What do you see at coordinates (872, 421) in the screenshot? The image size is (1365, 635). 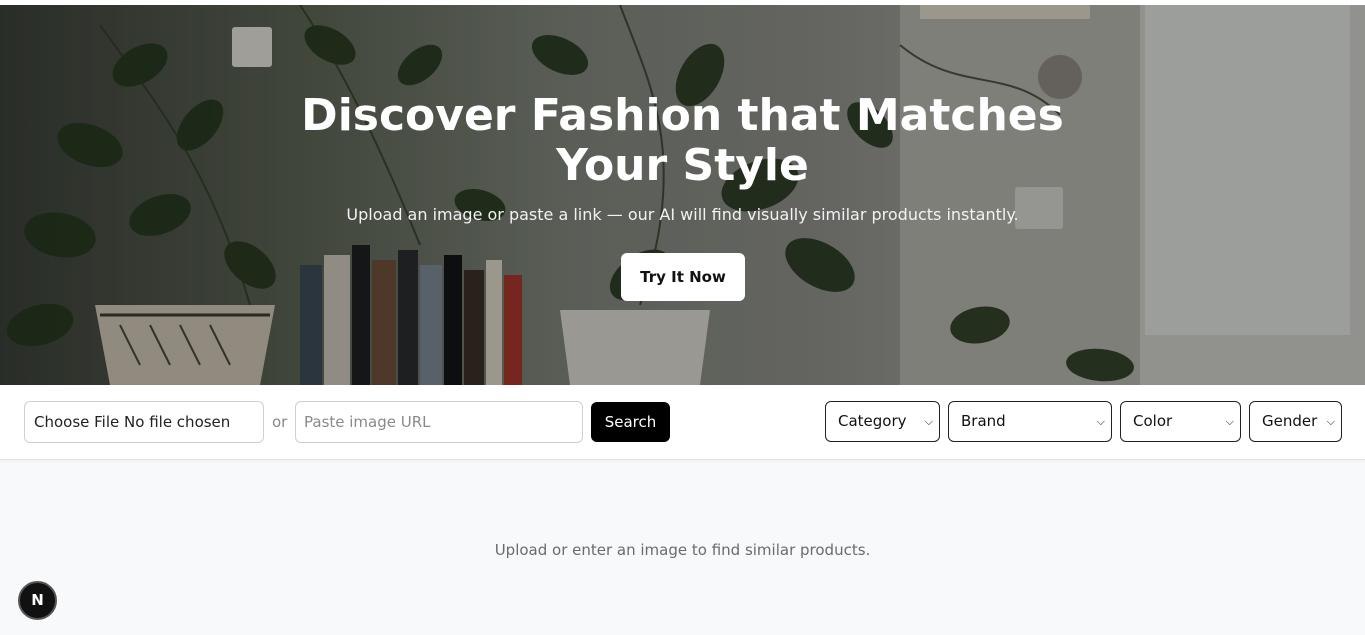 I see `category-select-value: Category` at bounding box center [872, 421].